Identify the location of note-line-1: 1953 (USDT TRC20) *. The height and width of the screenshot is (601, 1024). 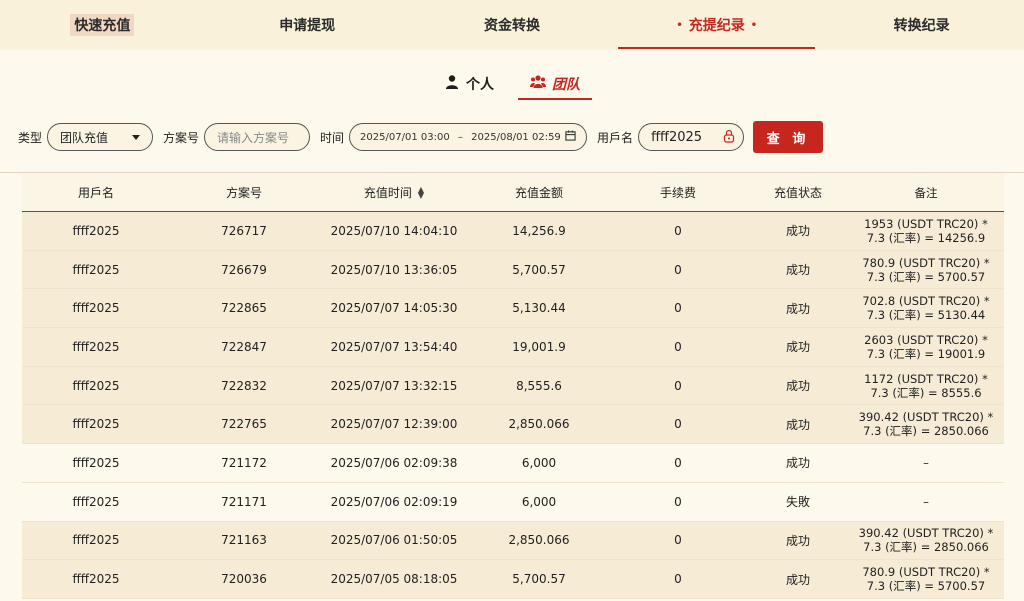
(926, 223).